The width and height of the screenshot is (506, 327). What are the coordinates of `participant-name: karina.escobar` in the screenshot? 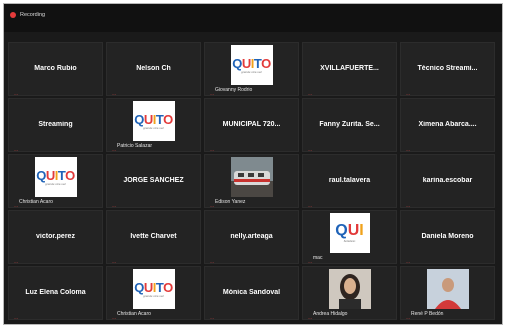 It's located at (447, 180).